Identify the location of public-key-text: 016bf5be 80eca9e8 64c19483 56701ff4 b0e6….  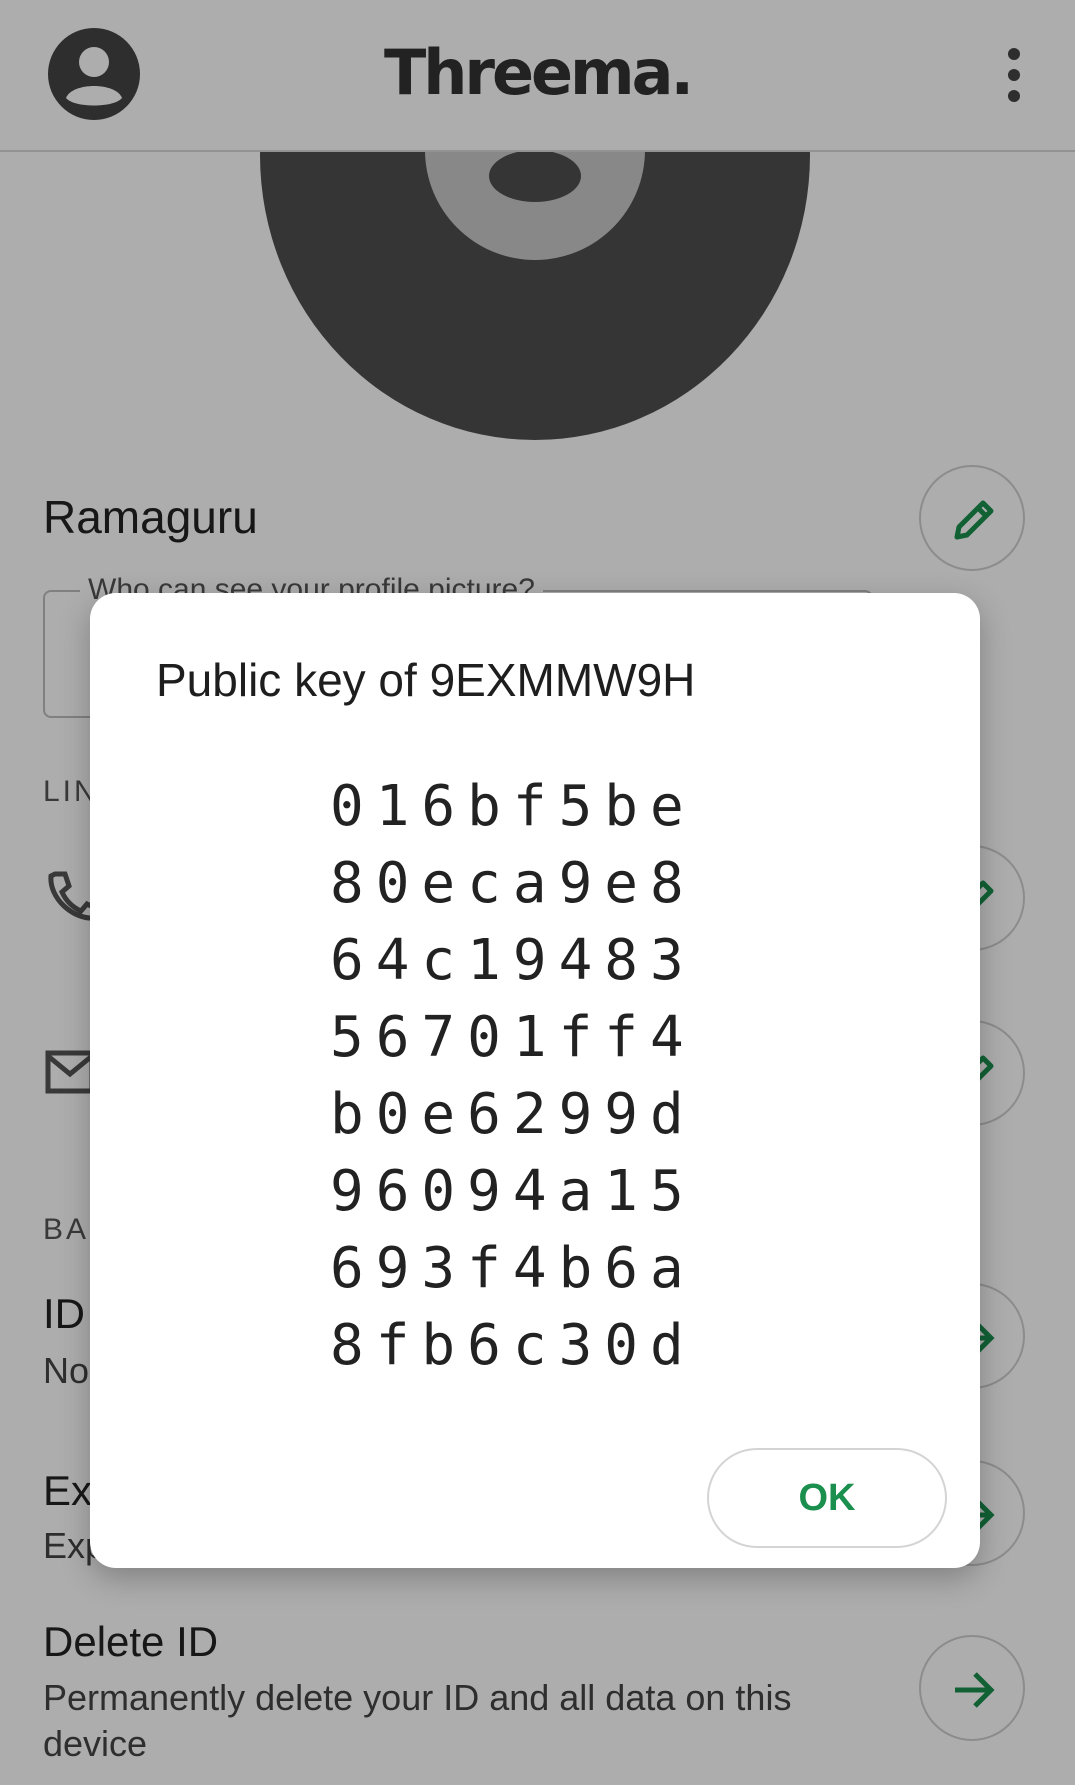
(540, 1076).